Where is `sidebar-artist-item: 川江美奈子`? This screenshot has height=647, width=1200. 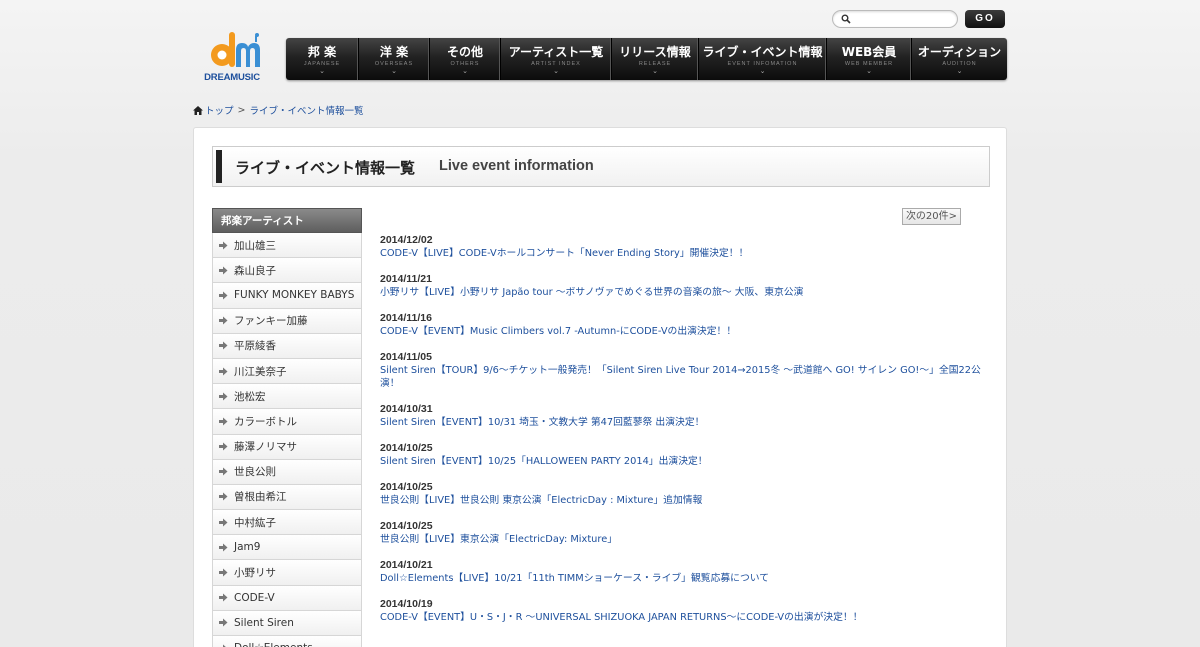
sidebar-artist-item: 川江美奈子 is located at coordinates (287, 371).